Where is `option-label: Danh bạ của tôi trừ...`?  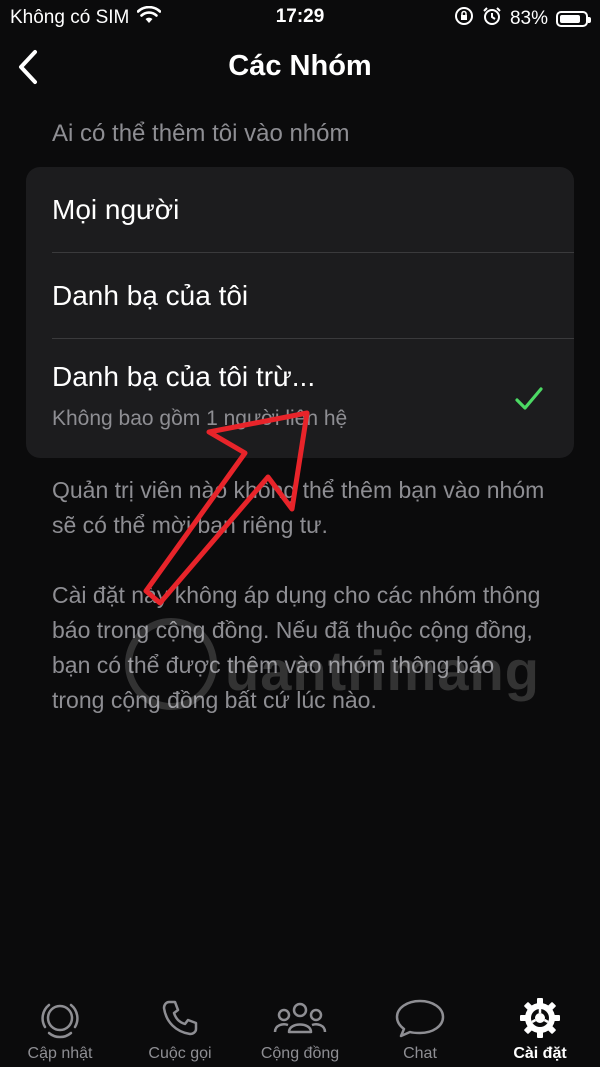
option-label: Danh bạ của tôi trừ... is located at coordinates (184, 376).